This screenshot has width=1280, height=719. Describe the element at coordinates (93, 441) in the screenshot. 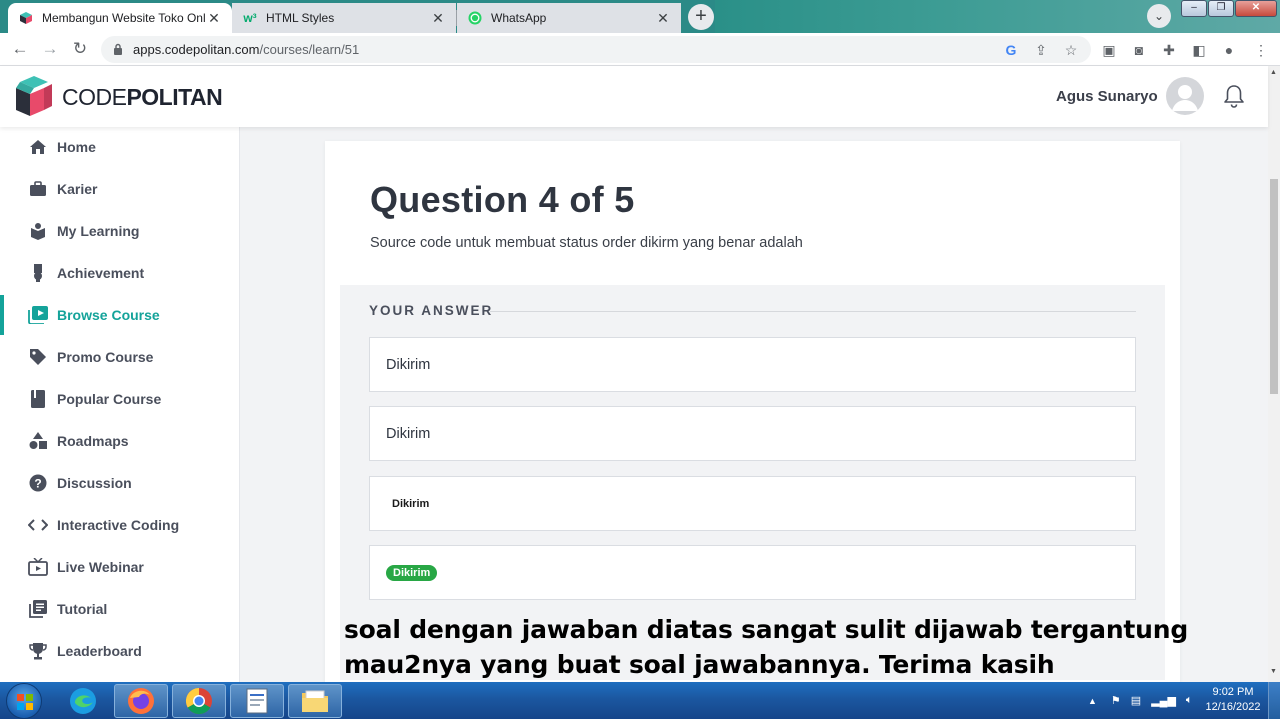

I see `sidebar-item-label: Roadmaps` at that location.